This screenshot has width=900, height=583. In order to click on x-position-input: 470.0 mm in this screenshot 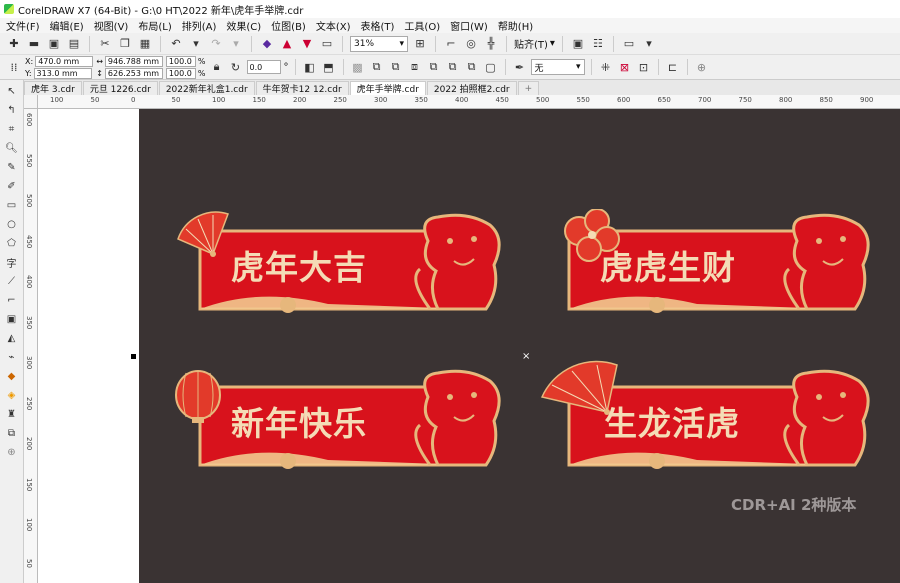, I will do `click(64, 61)`.